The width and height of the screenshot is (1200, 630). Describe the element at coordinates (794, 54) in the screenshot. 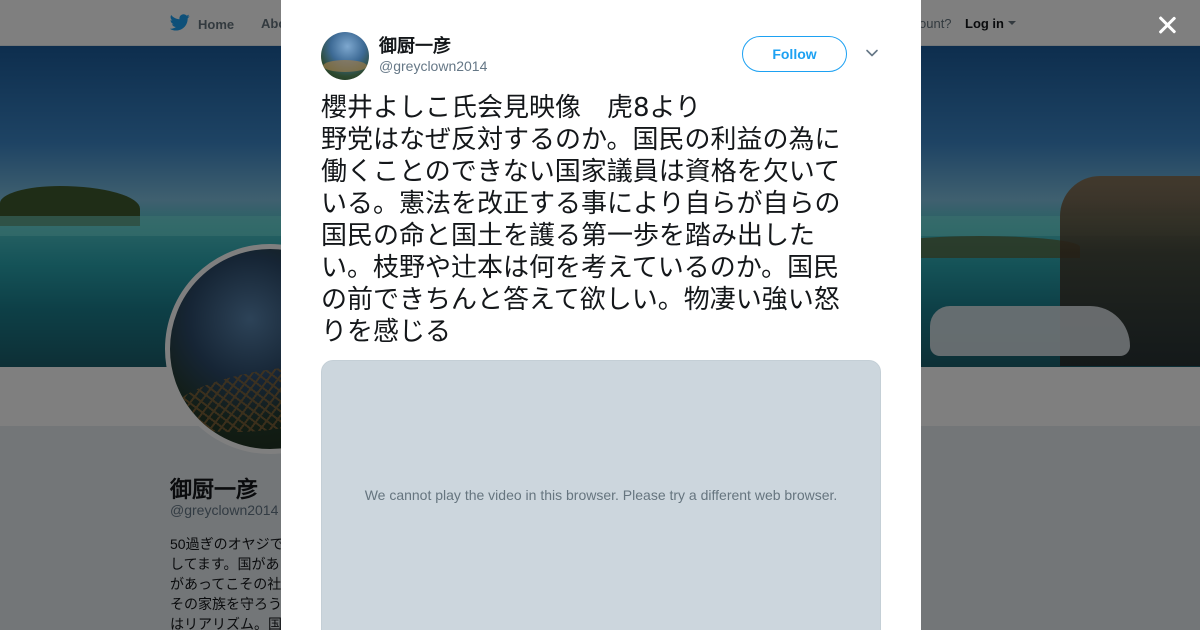

I see `follow-button: Follow` at that location.